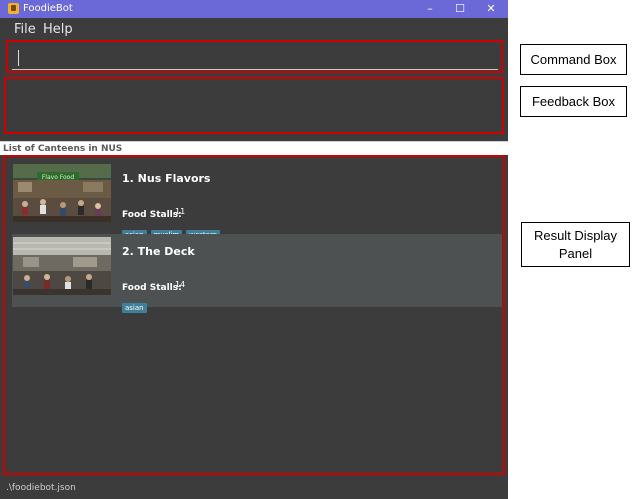 The image size is (636, 499). What do you see at coordinates (257, 273) in the screenshot?
I see `canteen-card: 2. The Deck Food Stalls: 14 asian` at bounding box center [257, 273].